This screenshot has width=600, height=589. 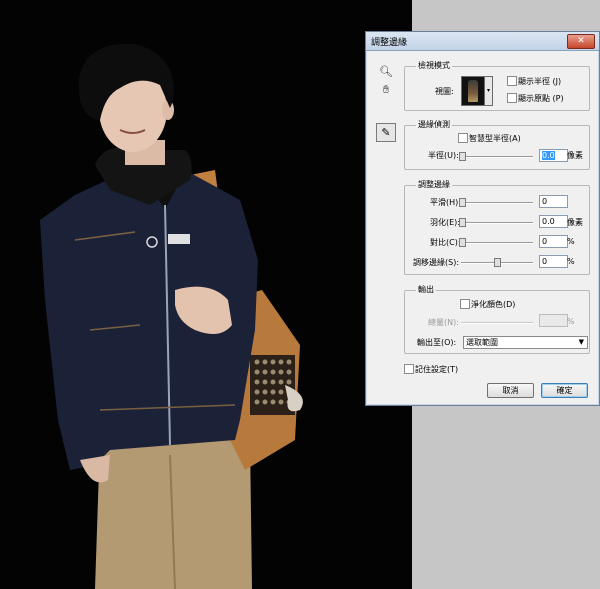 What do you see at coordinates (497, 147) in the screenshot?
I see `edge-detection-group` at bounding box center [497, 147].